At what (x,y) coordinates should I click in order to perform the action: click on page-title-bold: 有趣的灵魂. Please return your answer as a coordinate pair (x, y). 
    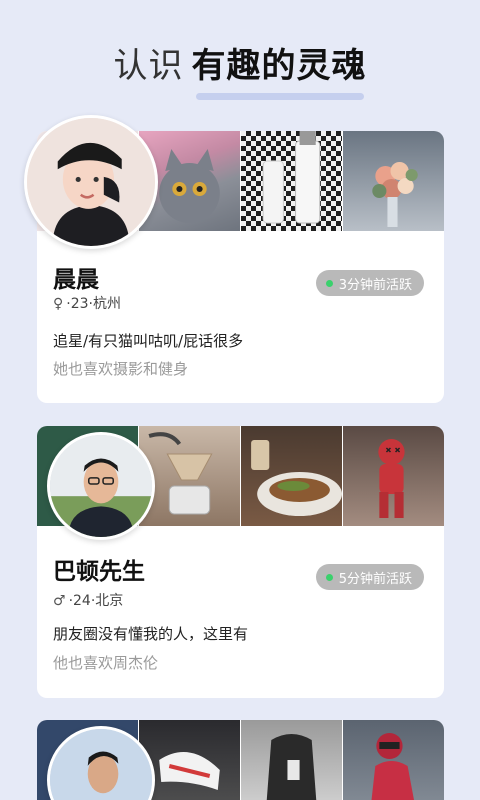
    Looking at the image, I should click on (279, 66).